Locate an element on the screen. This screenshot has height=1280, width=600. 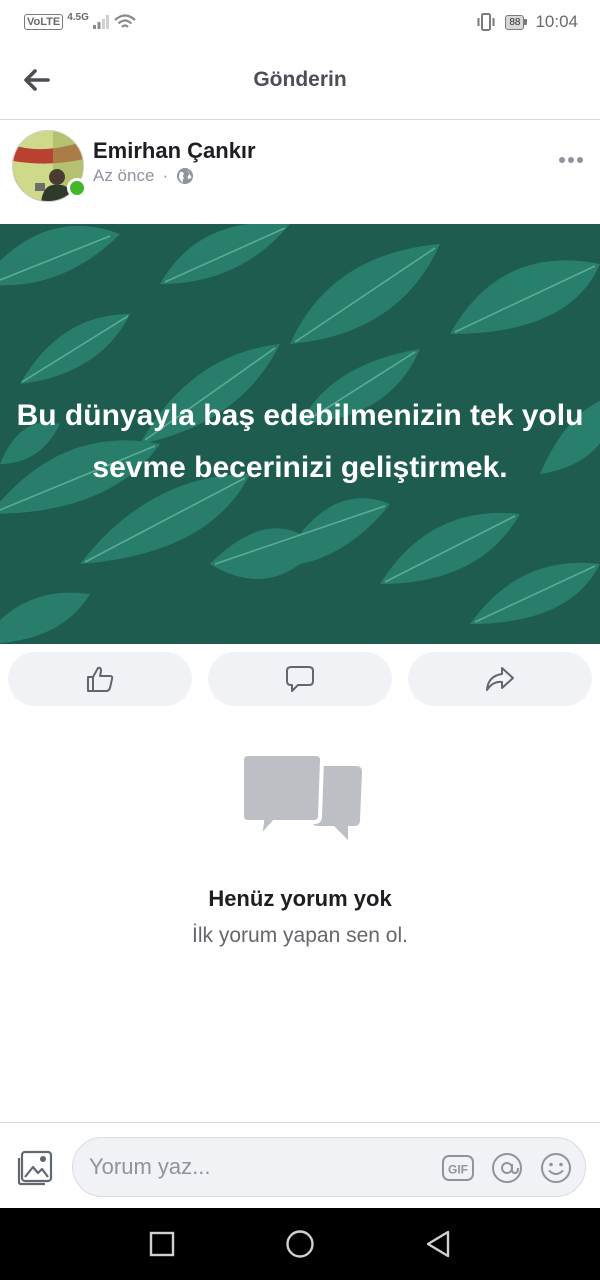
comment-input is located at coordinates (259, 1167).